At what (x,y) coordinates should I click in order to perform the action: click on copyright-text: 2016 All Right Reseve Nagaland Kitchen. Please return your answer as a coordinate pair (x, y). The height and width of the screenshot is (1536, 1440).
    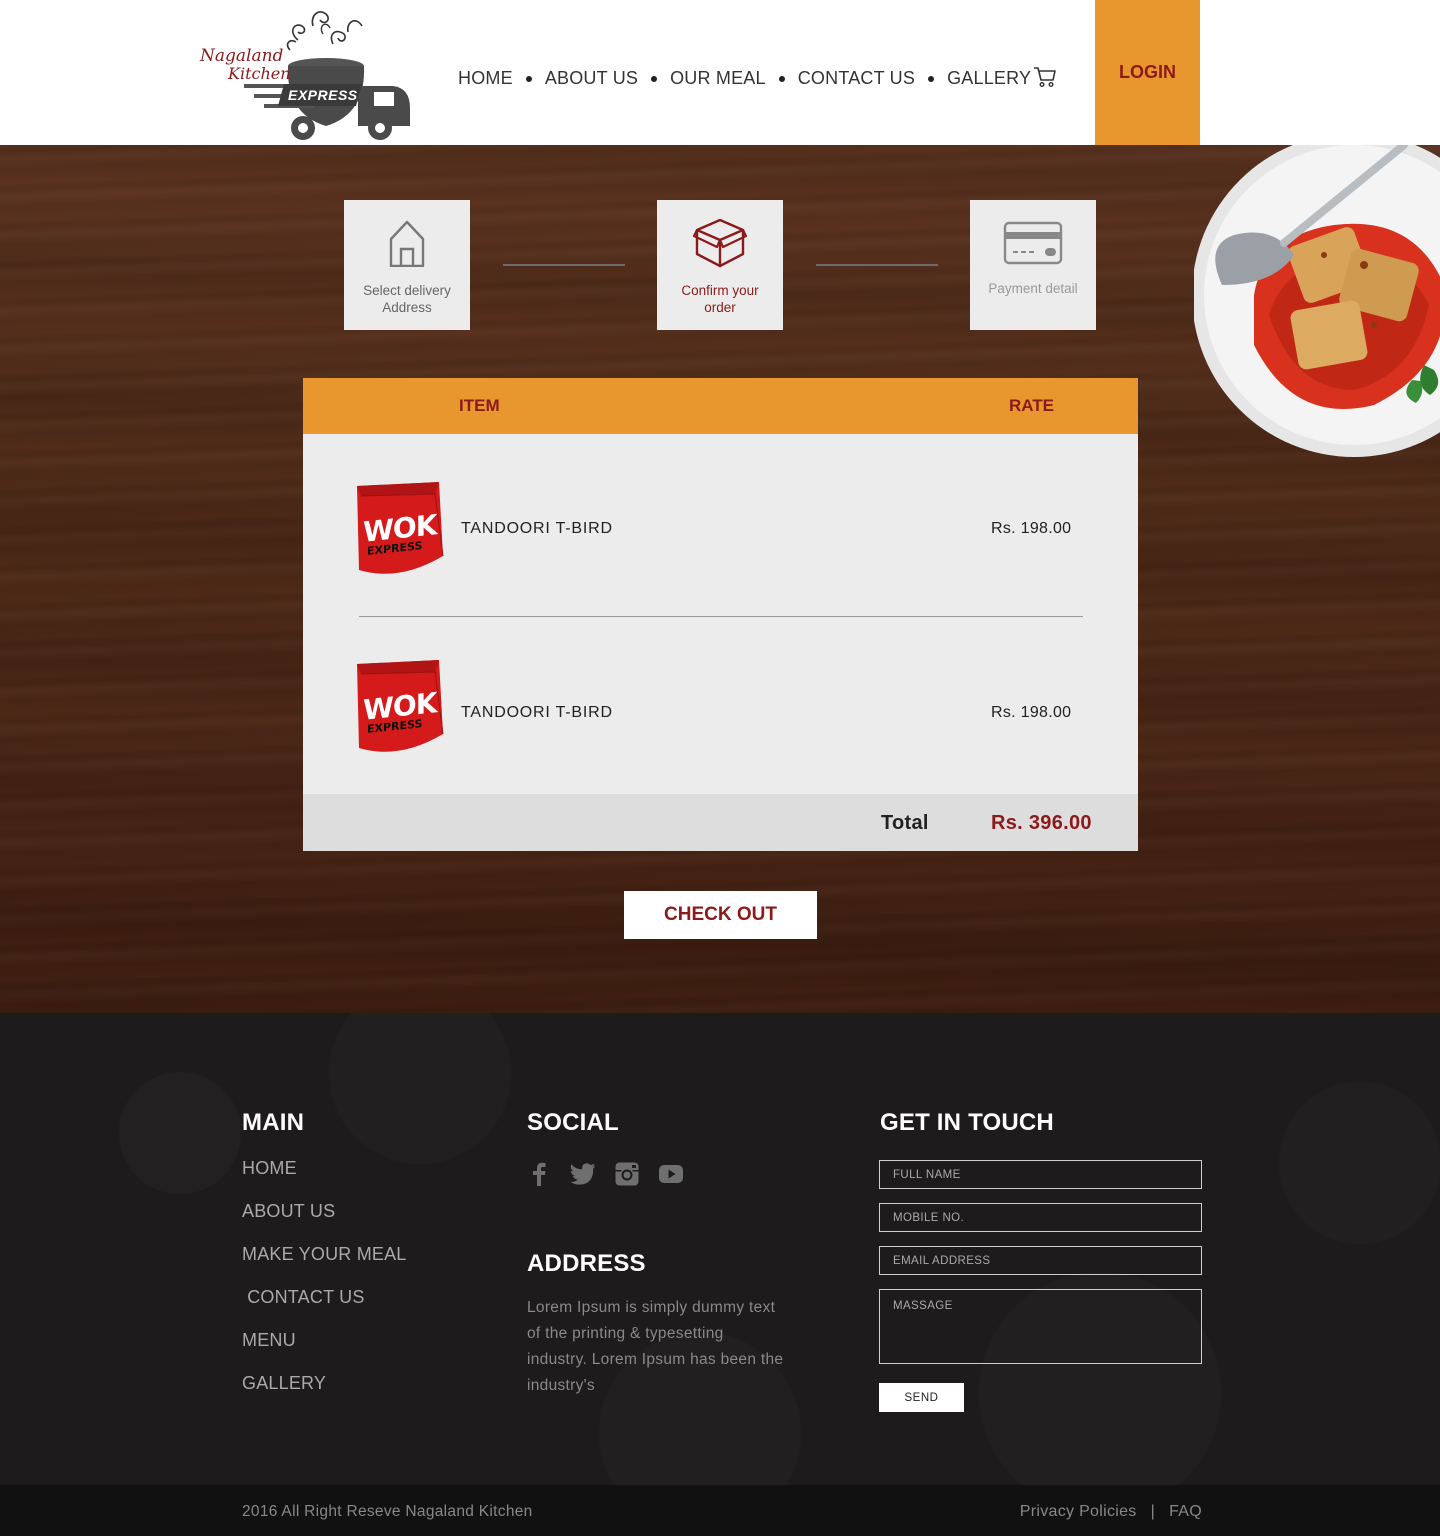
    Looking at the image, I should click on (387, 1511).